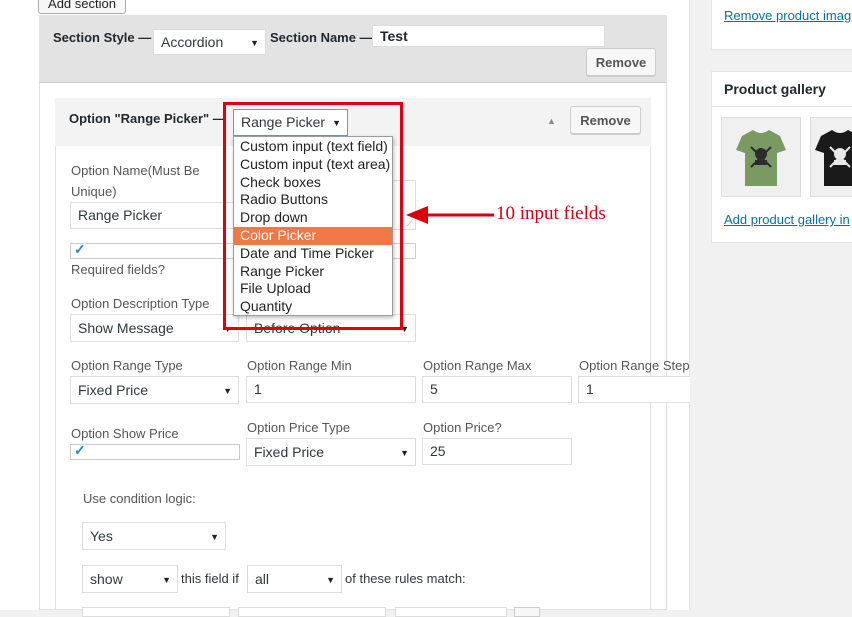 This screenshot has width=852, height=617. What do you see at coordinates (140, 303) in the screenshot?
I see `desc-type-label: Option Description Type` at bounding box center [140, 303].